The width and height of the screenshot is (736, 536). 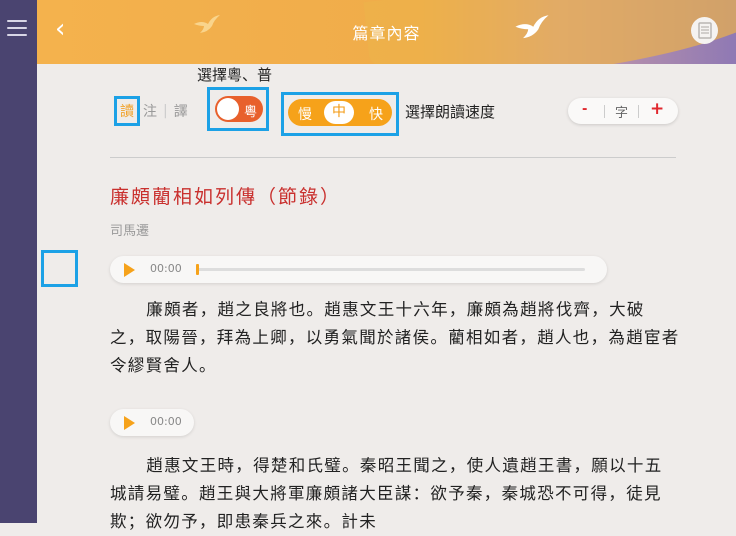 I want to click on header-bar: ‹ 篇章內容, so click(x=386, y=32).